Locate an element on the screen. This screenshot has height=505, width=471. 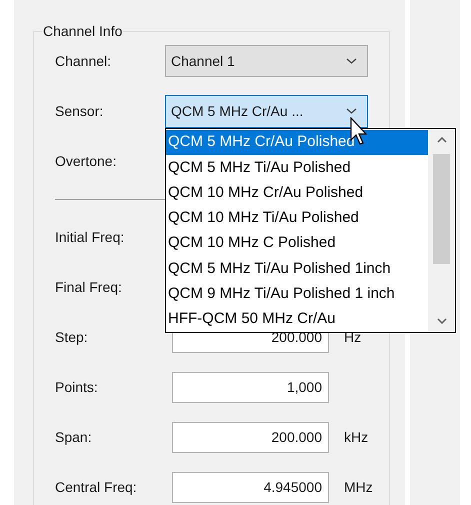
field-label: Step: is located at coordinates (72, 337).